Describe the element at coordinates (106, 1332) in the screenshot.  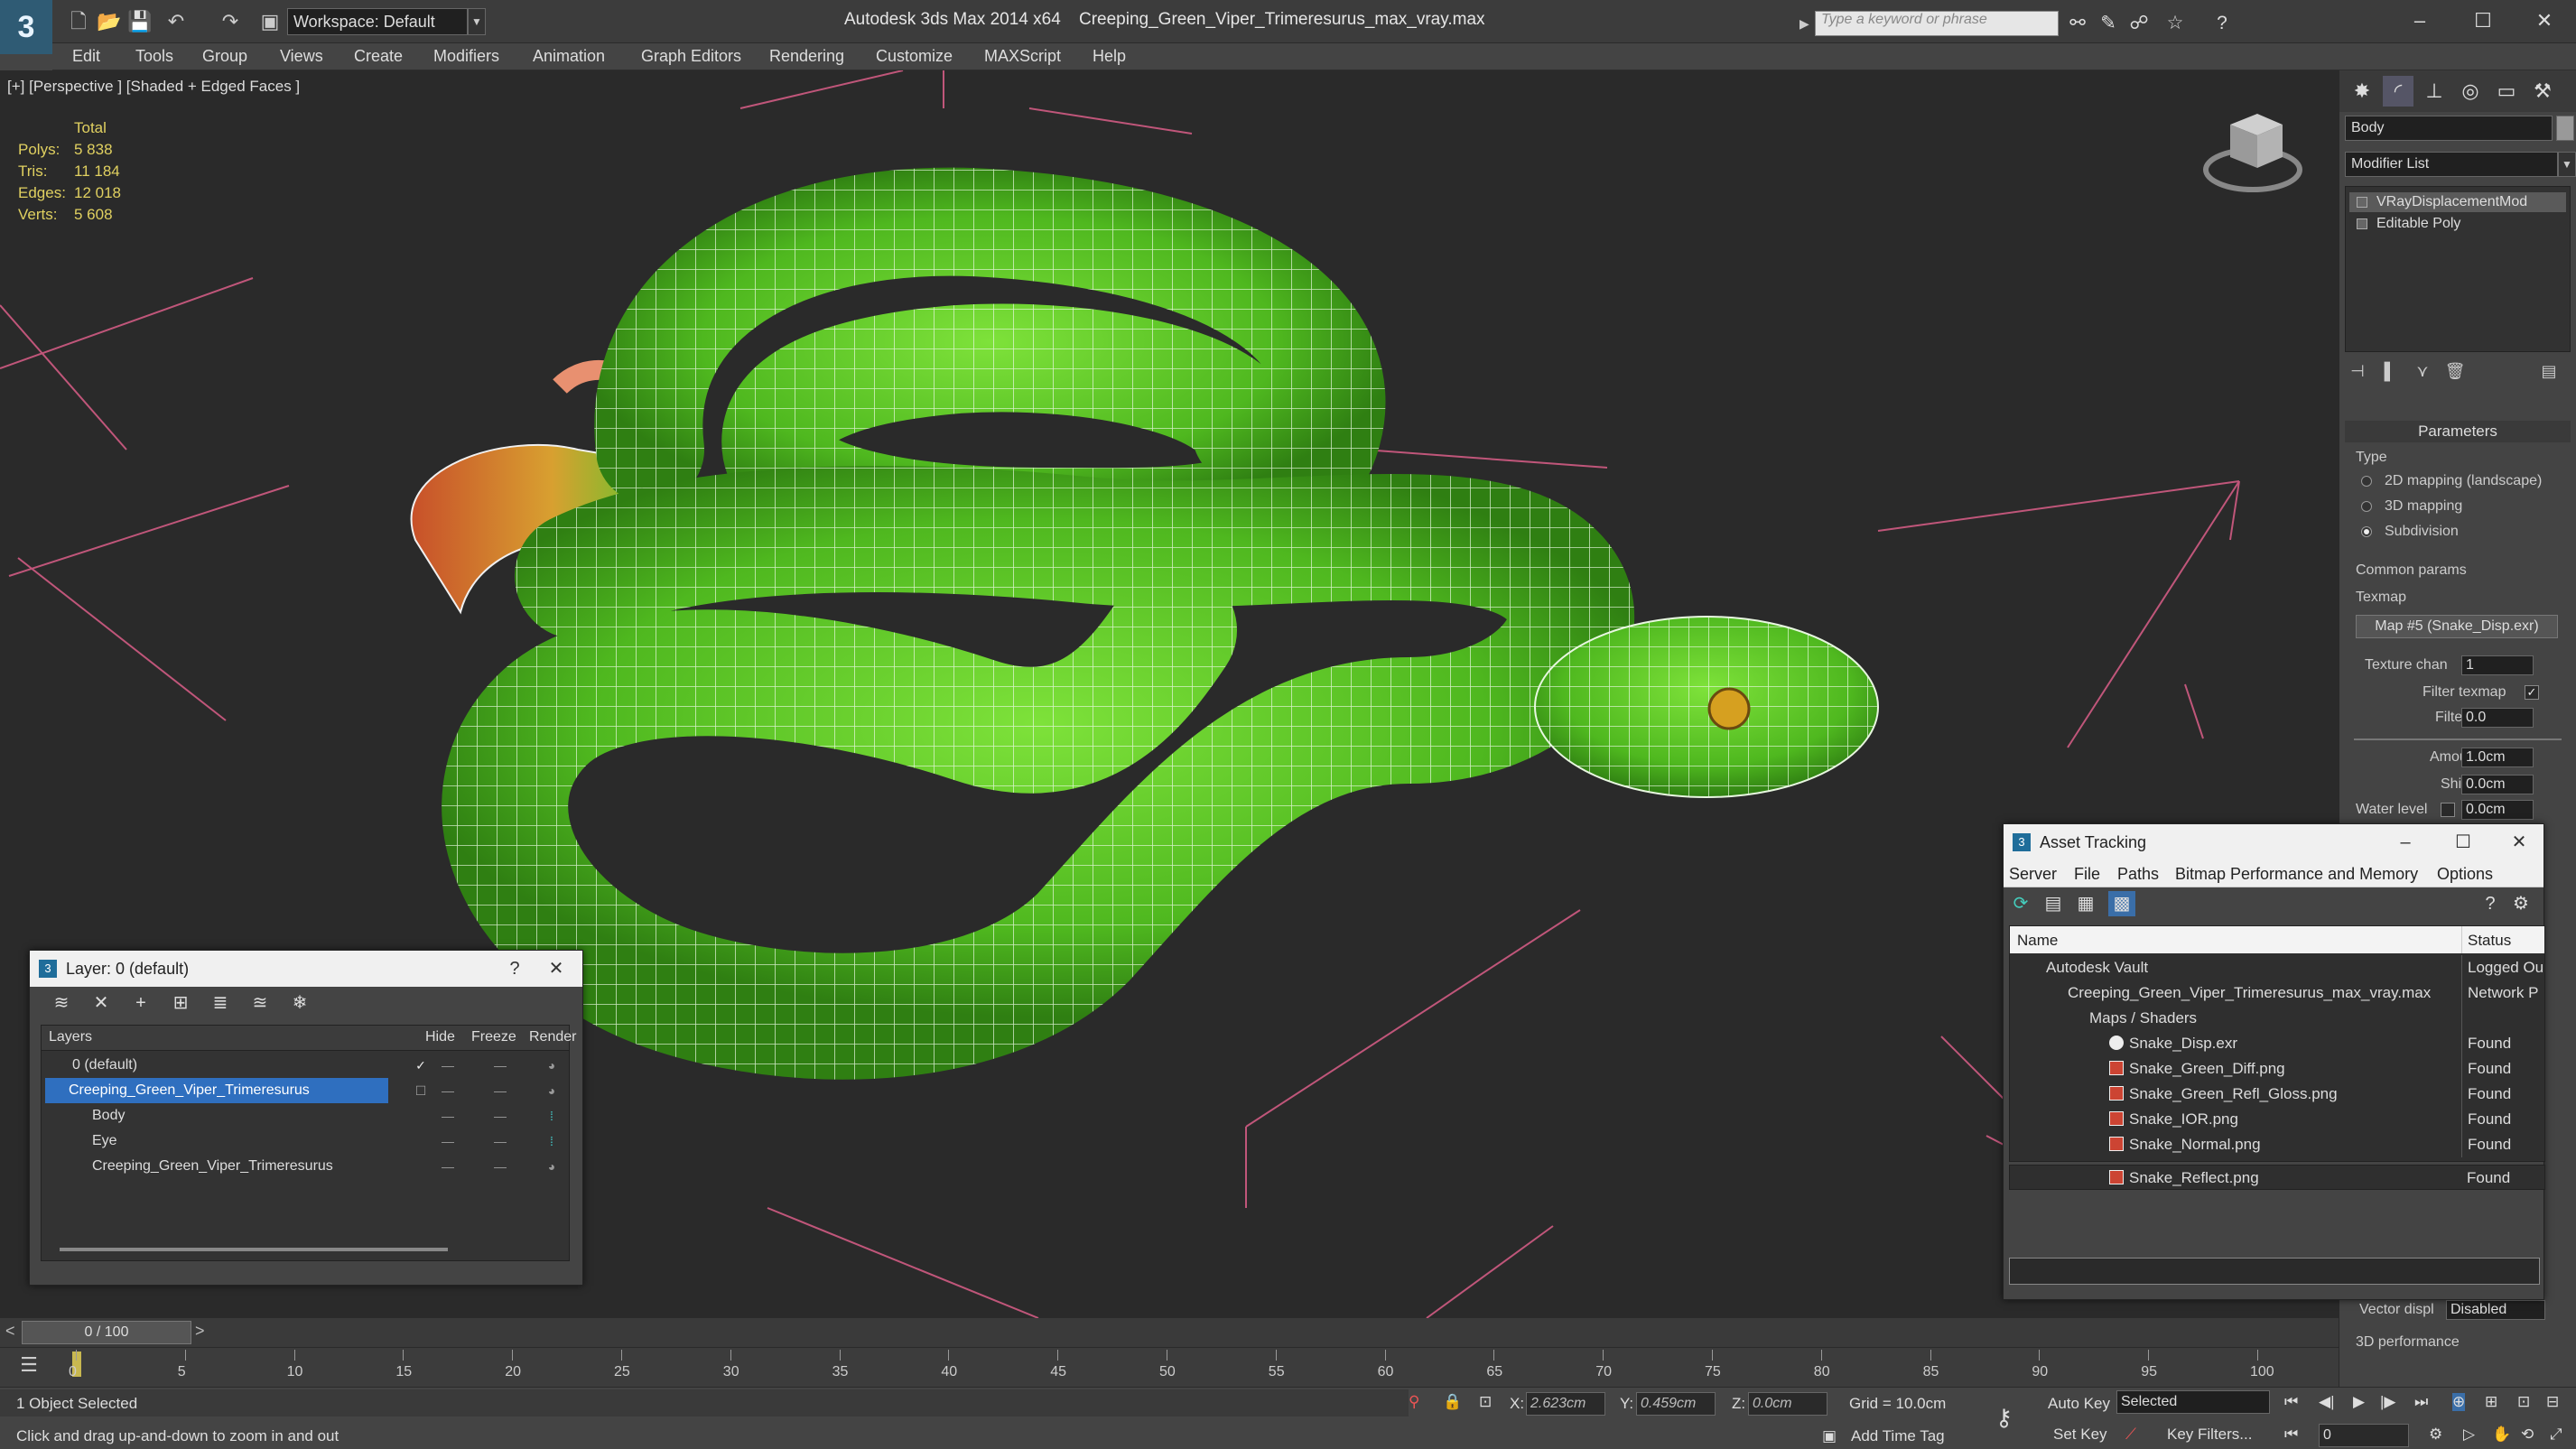
I see `time-slider-thumb: 0 / 100` at that location.